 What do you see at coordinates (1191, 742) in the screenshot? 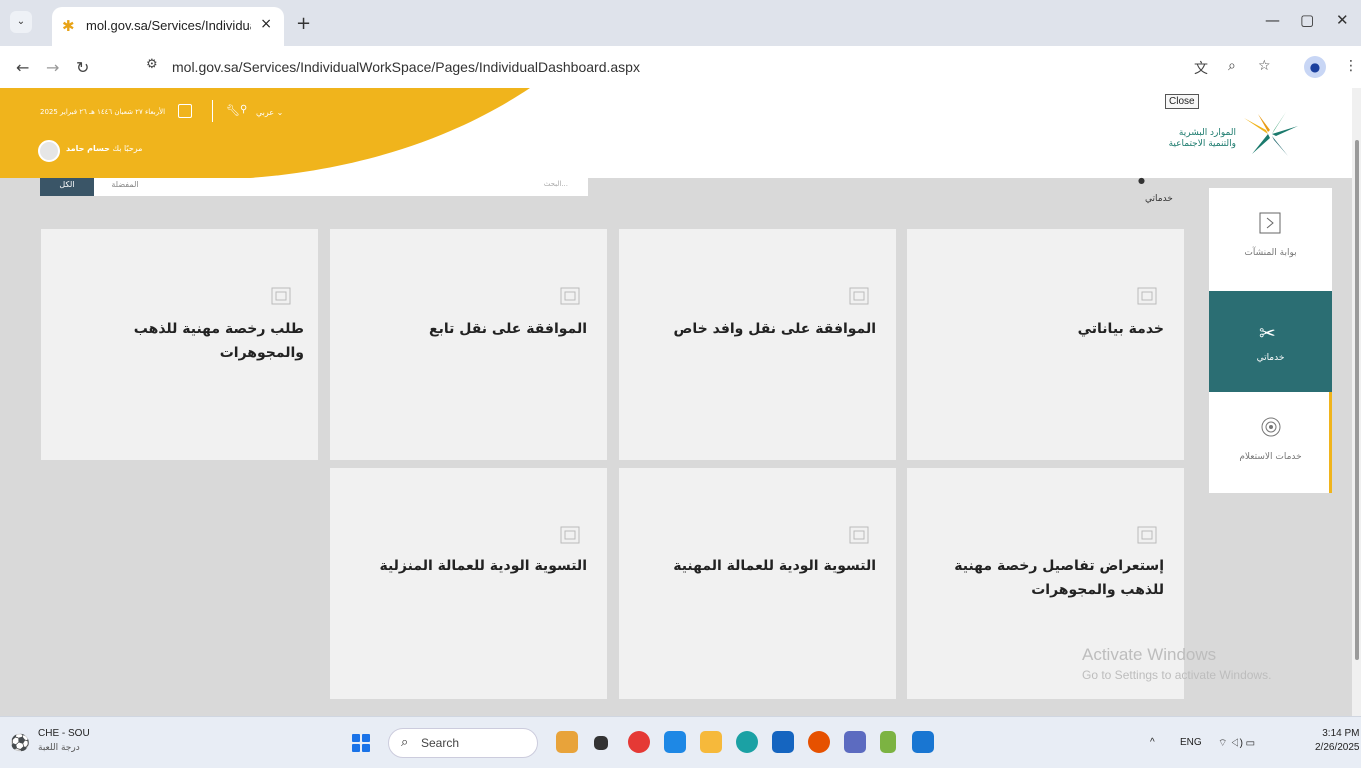
I see `language-indicator: ENG` at bounding box center [1191, 742].